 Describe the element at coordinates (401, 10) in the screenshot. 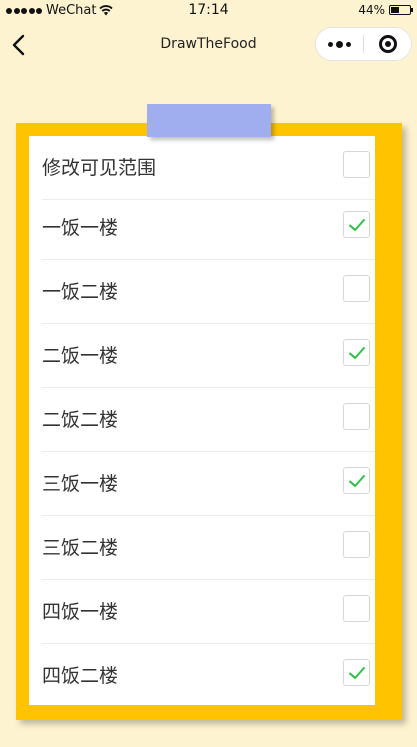

I see `battery-icon` at that location.